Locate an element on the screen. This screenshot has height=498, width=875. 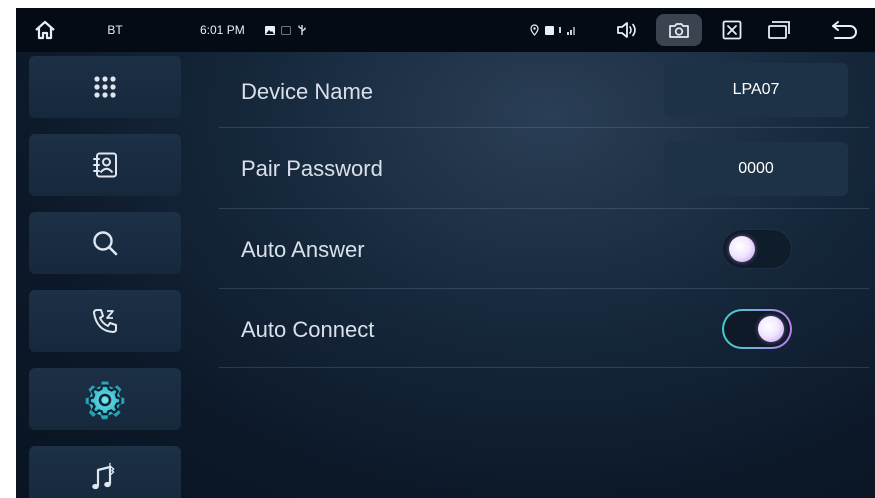
dialpad-icon is located at coordinates (105, 87).